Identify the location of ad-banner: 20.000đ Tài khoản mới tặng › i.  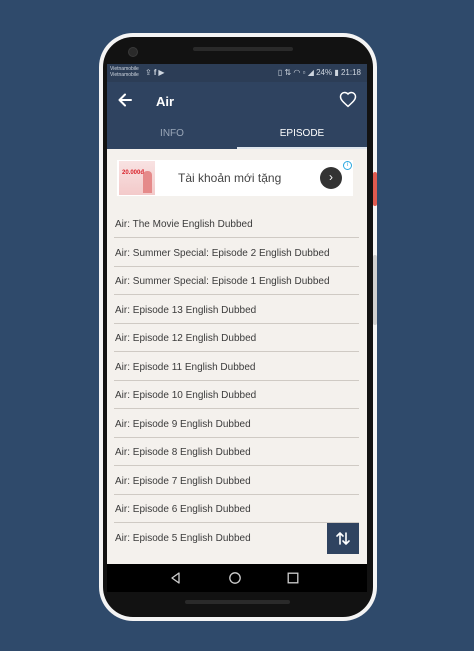
(235, 178).